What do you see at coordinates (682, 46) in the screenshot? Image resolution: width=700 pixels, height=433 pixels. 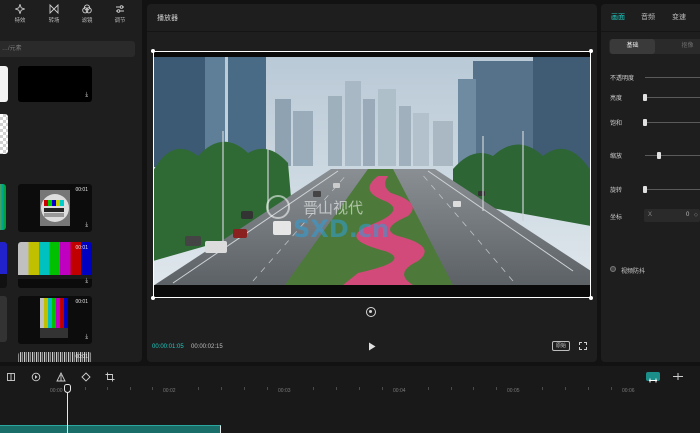 I see `subtab-chroma: 抠像` at bounding box center [682, 46].